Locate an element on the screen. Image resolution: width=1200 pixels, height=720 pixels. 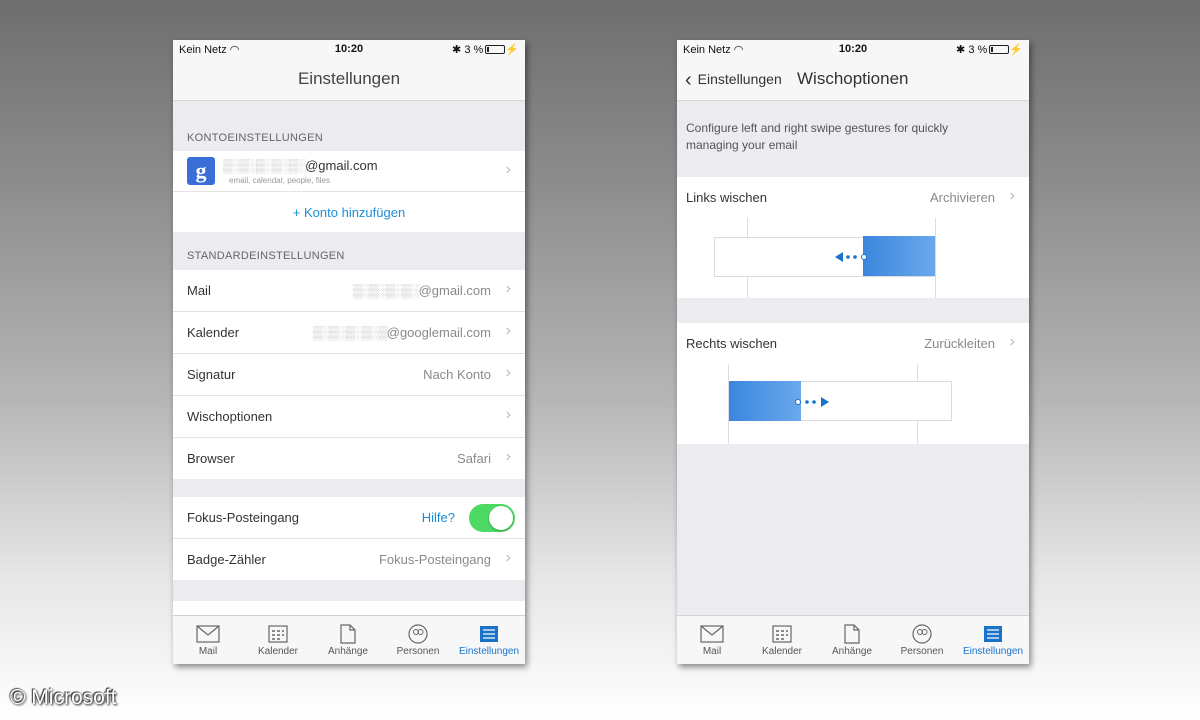
tab-label: Anhänge is located at coordinates (852, 651).